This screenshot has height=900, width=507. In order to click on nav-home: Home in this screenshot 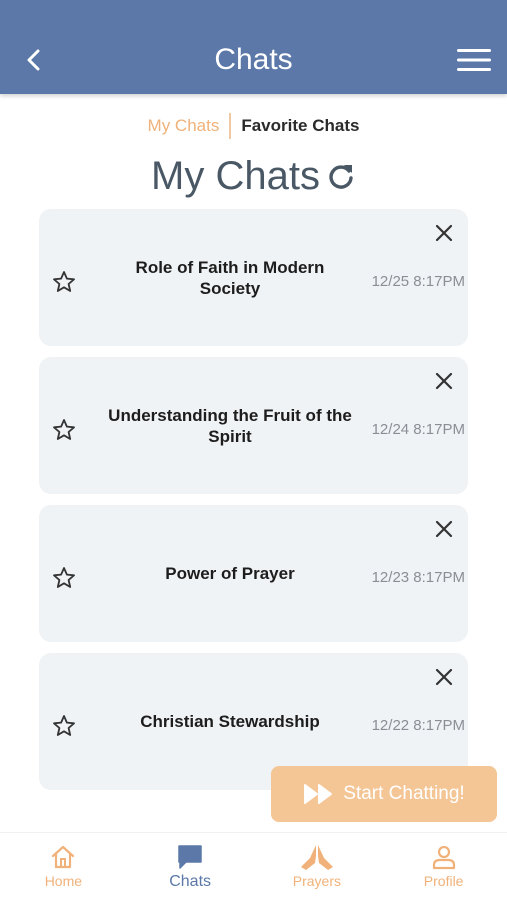, I will do `click(63, 866)`.